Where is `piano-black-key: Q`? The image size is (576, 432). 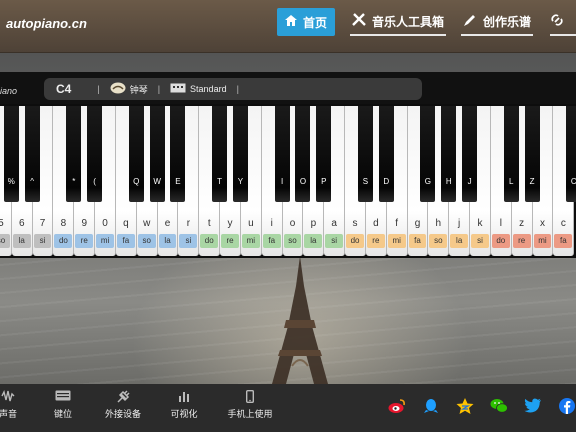
piano-black-key: Q is located at coordinates (136, 154).